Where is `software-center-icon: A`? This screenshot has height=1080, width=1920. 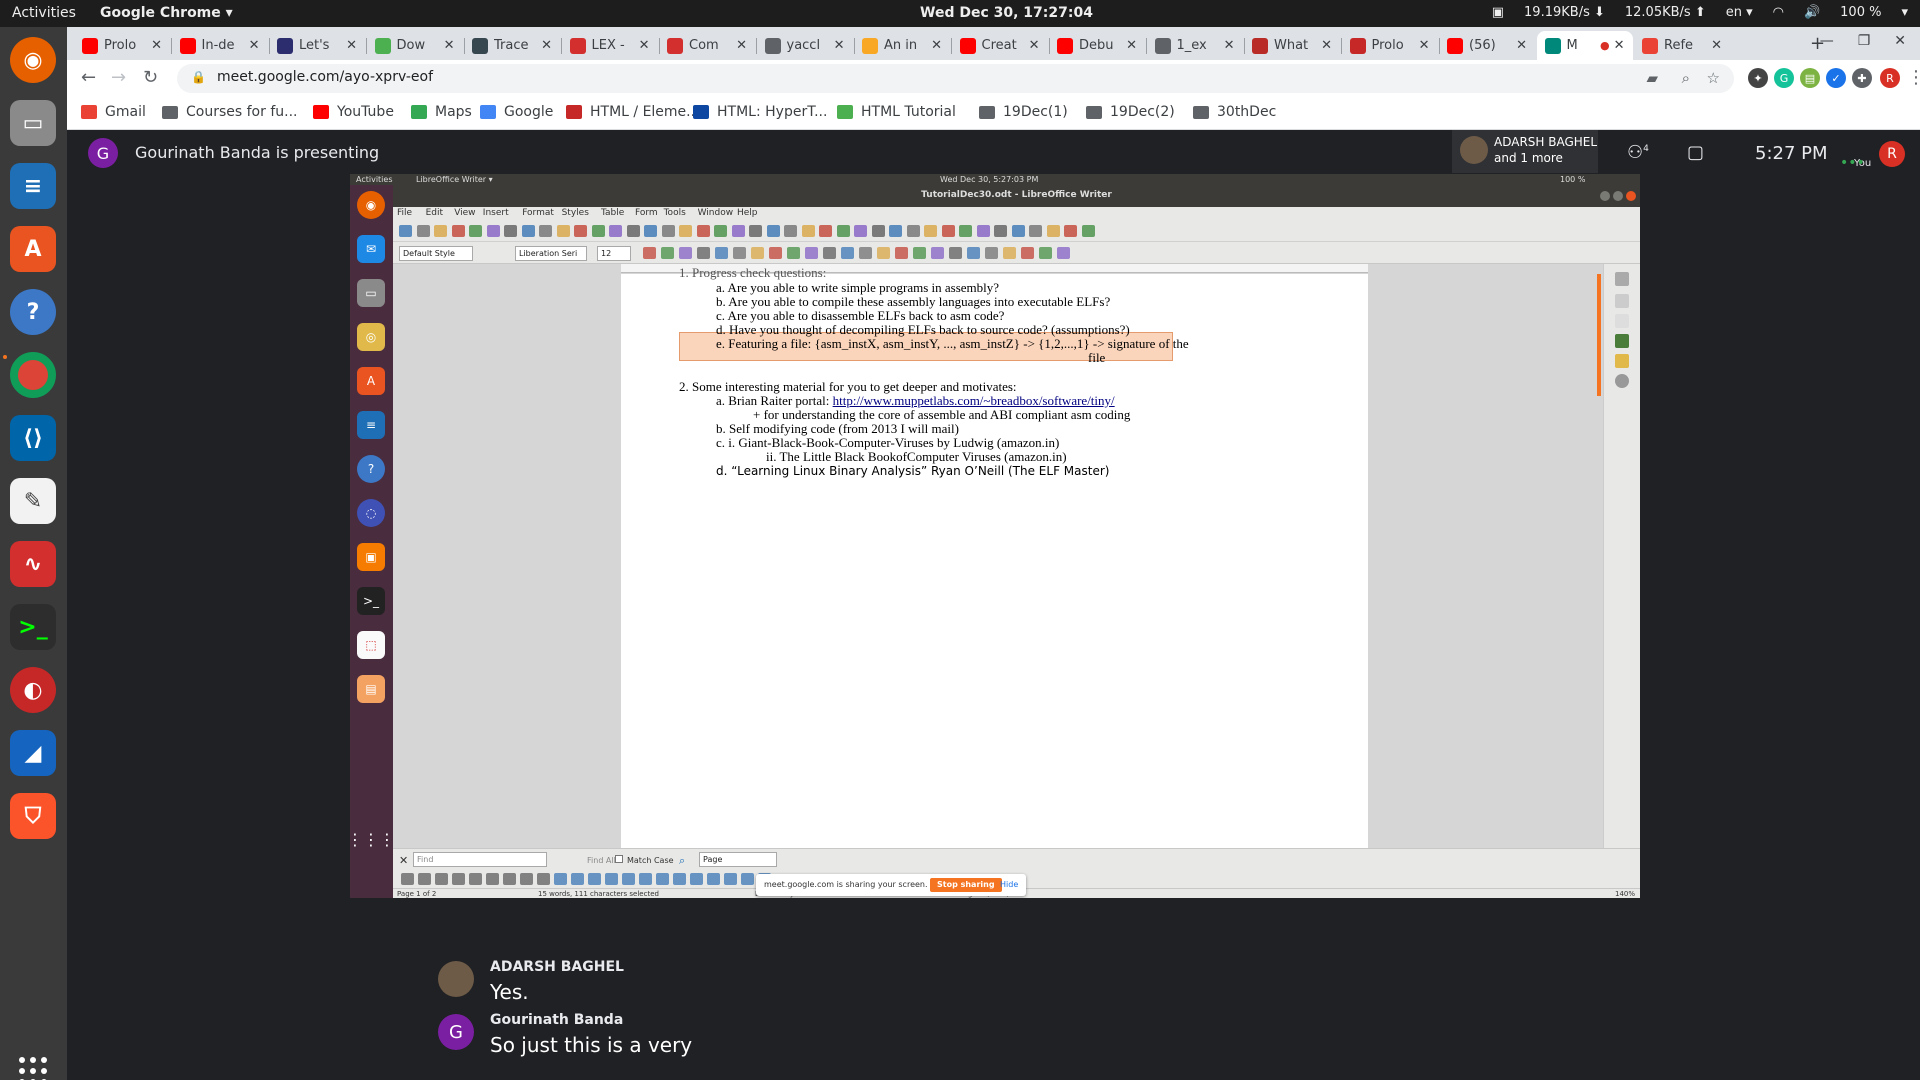 software-center-icon: A is located at coordinates (33, 249).